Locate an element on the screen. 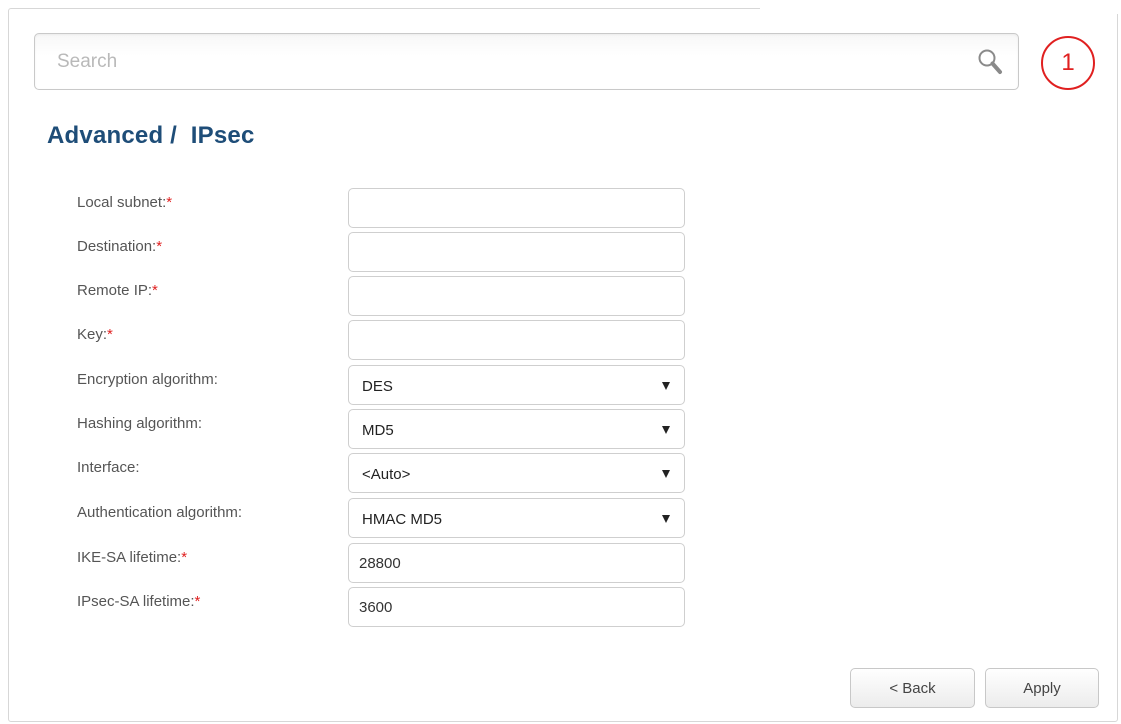  remote-ip-input is located at coordinates (516, 296).